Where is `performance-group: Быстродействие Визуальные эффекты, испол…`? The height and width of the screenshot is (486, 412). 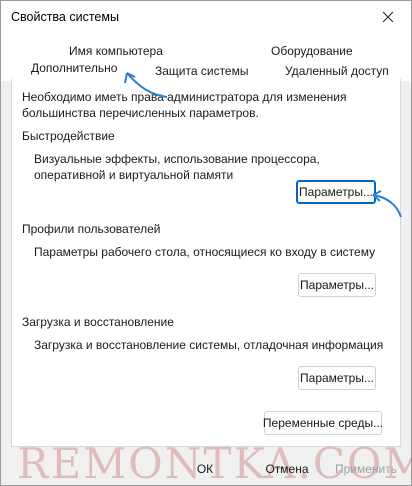 performance-group: Быстродействие Визуальные эффекты, испол… is located at coordinates (207, 156).